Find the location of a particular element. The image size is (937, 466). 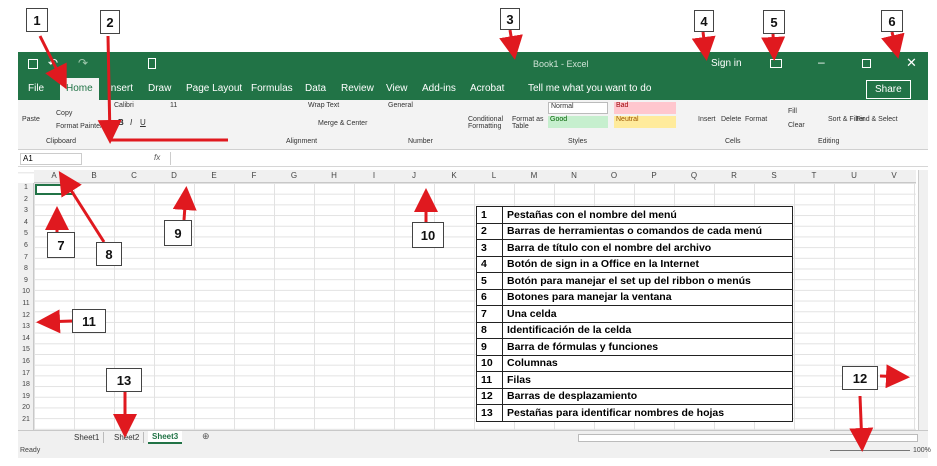

callout-1: 1 is located at coordinates (37, 20).